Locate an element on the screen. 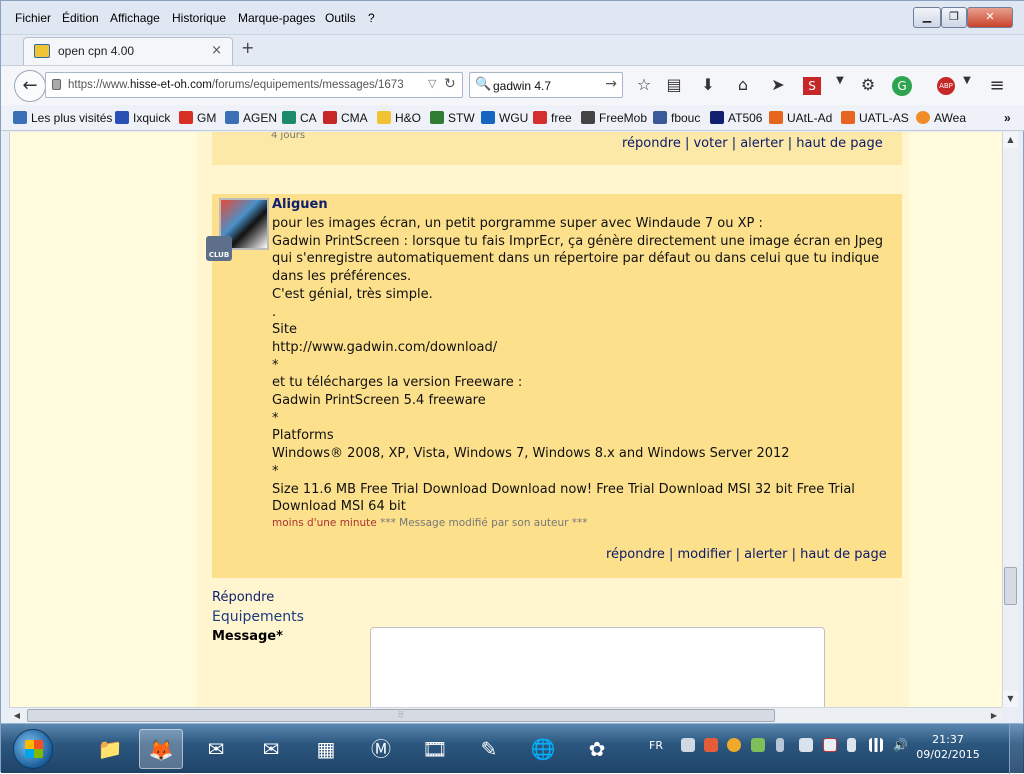 This screenshot has height=774, width=1024. search-go-arrow-icon: → is located at coordinates (611, 84).